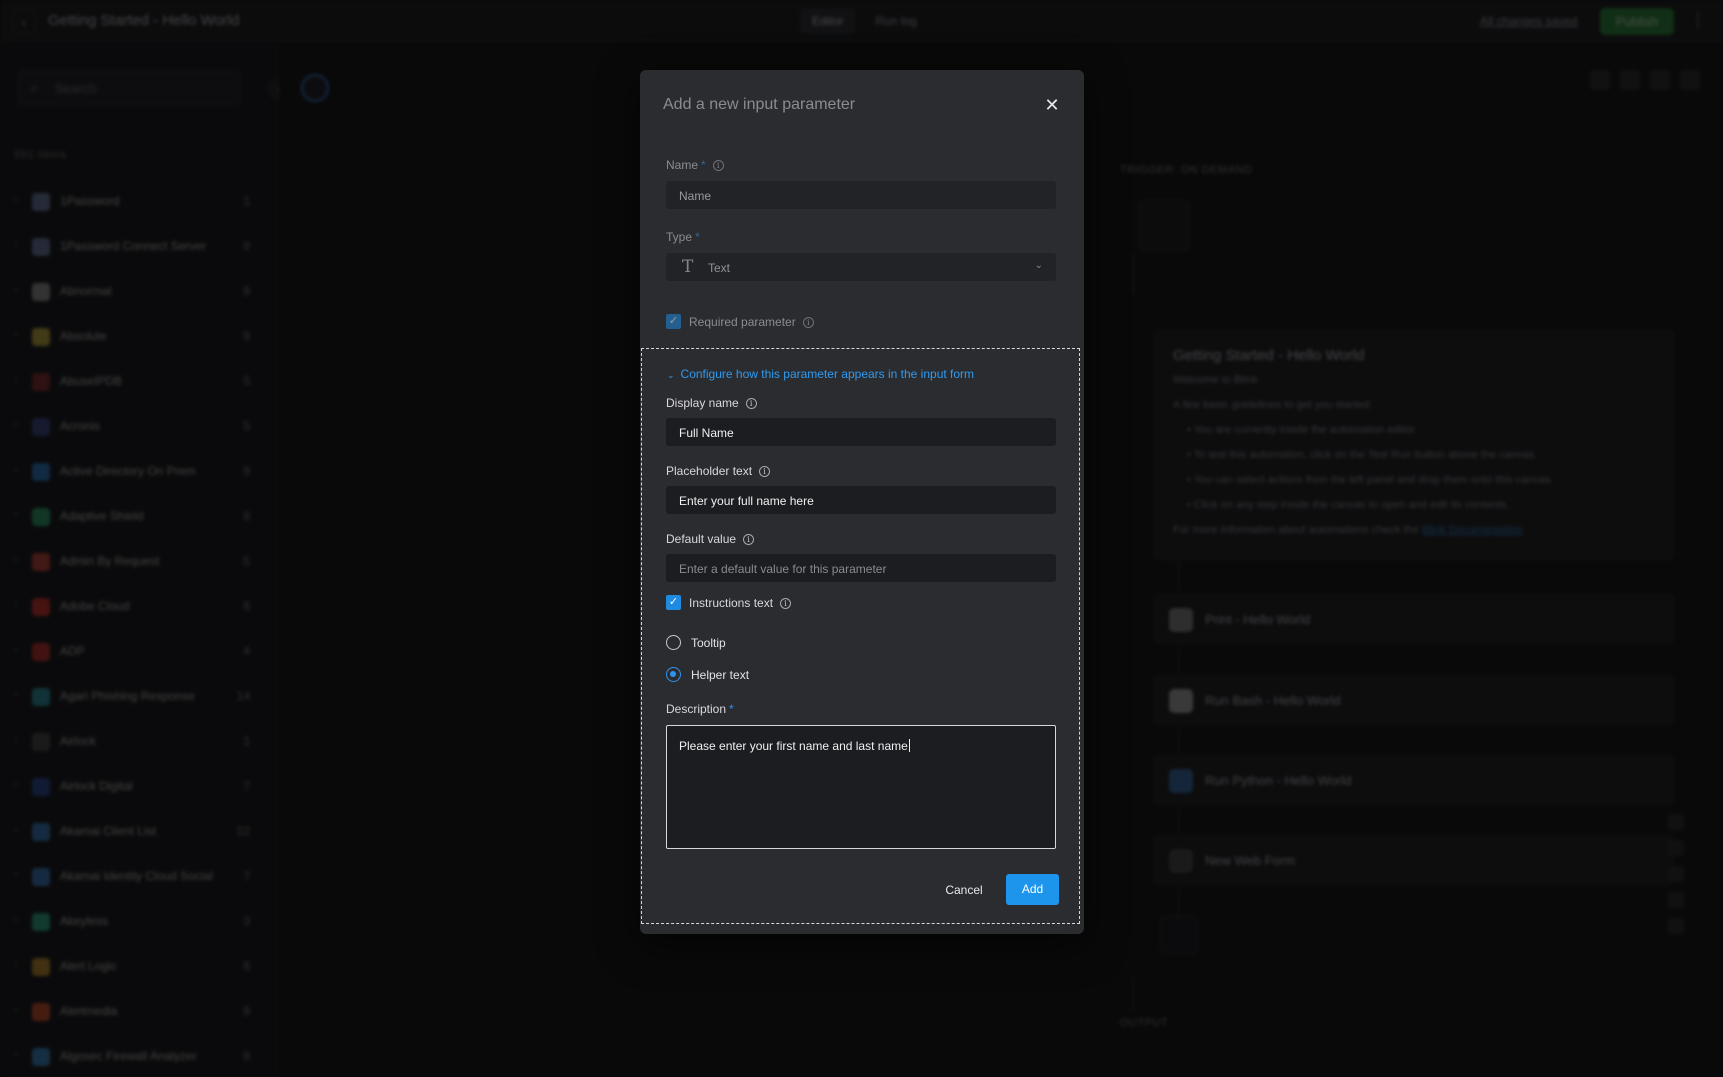 This screenshot has height=1077, width=1723. Describe the element at coordinates (1032, 889) in the screenshot. I see `add-button: Add` at that location.